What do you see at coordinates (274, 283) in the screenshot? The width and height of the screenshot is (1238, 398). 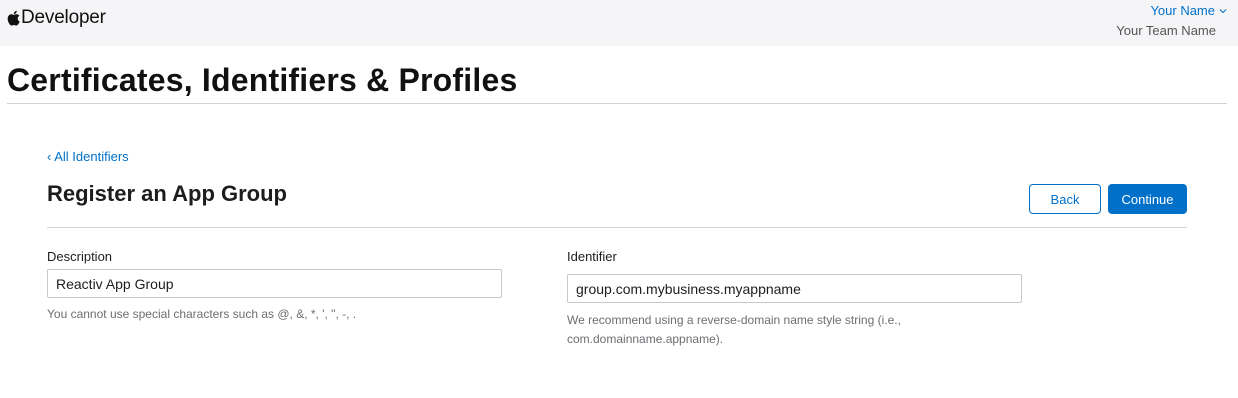 I see `description-input: Reactiv App Group` at bounding box center [274, 283].